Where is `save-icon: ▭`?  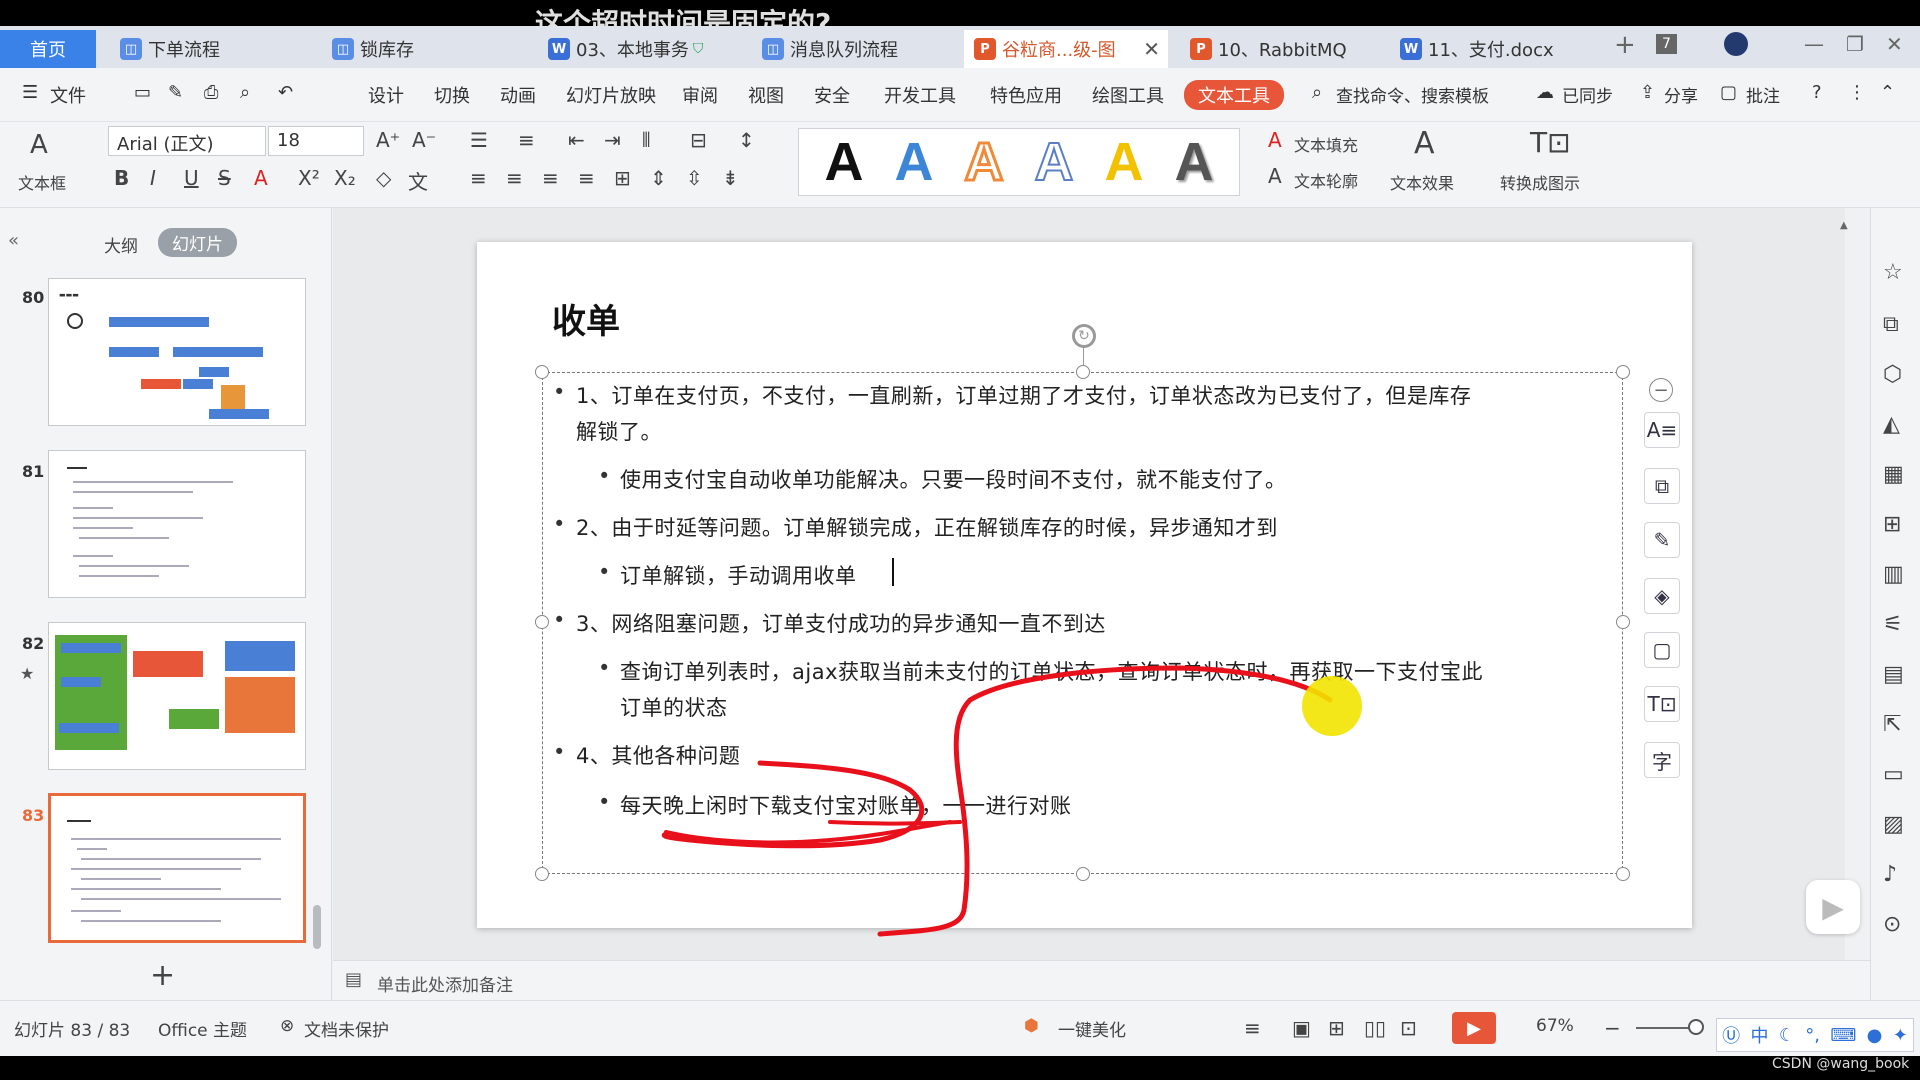 save-icon: ▭ is located at coordinates (142, 92).